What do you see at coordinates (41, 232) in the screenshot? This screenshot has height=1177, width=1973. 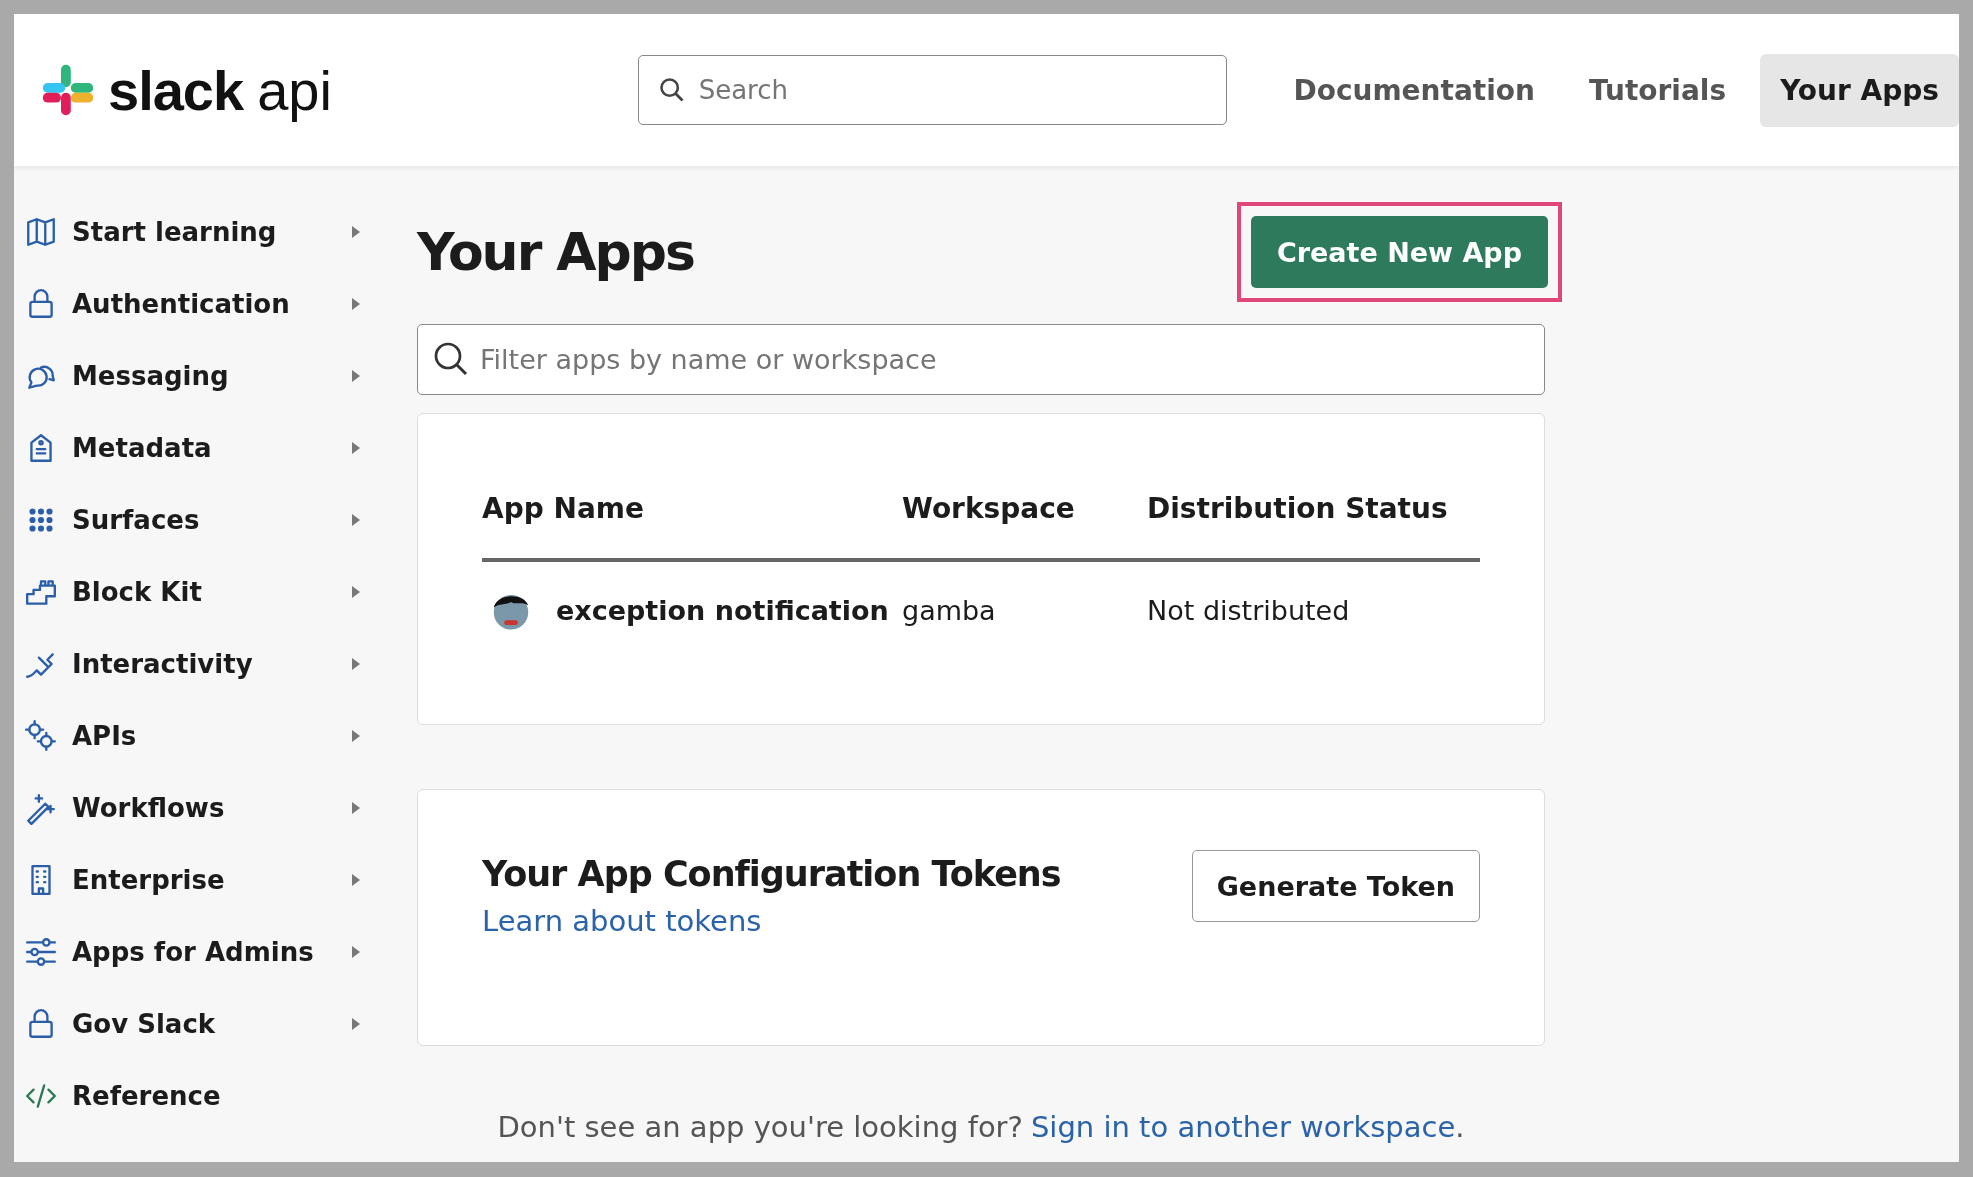 I see `map-icon` at bounding box center [41, 232].